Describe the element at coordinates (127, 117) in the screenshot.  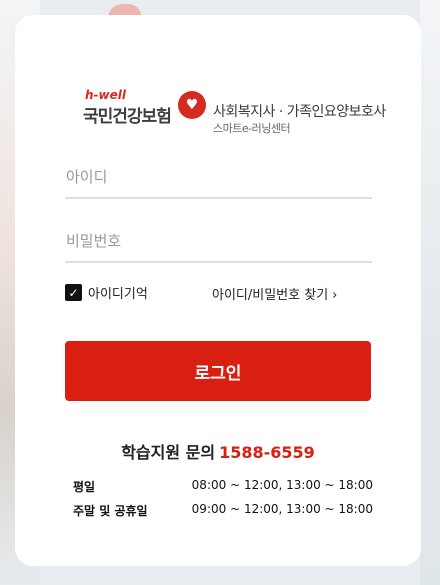
I see `nhis-wordmark: 국민건강보험` at that location.